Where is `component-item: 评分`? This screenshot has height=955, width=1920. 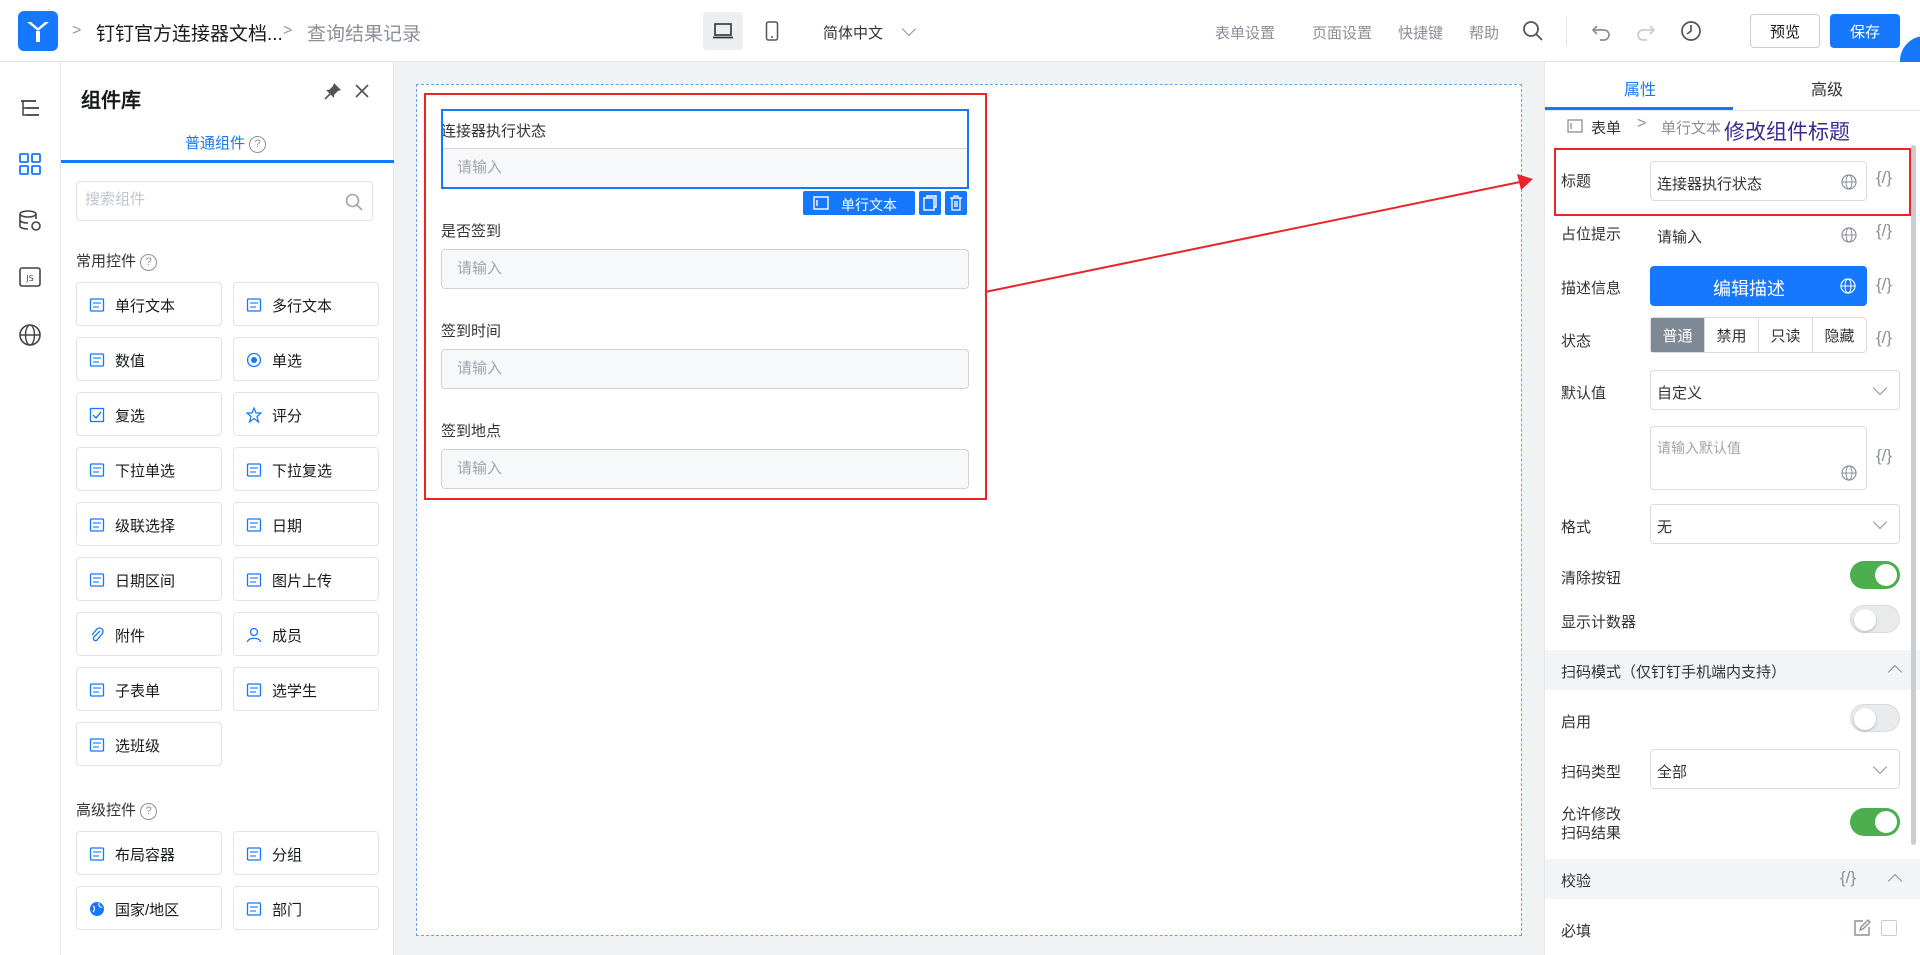
component-item: 评分 is located at coordinates (306, 414).